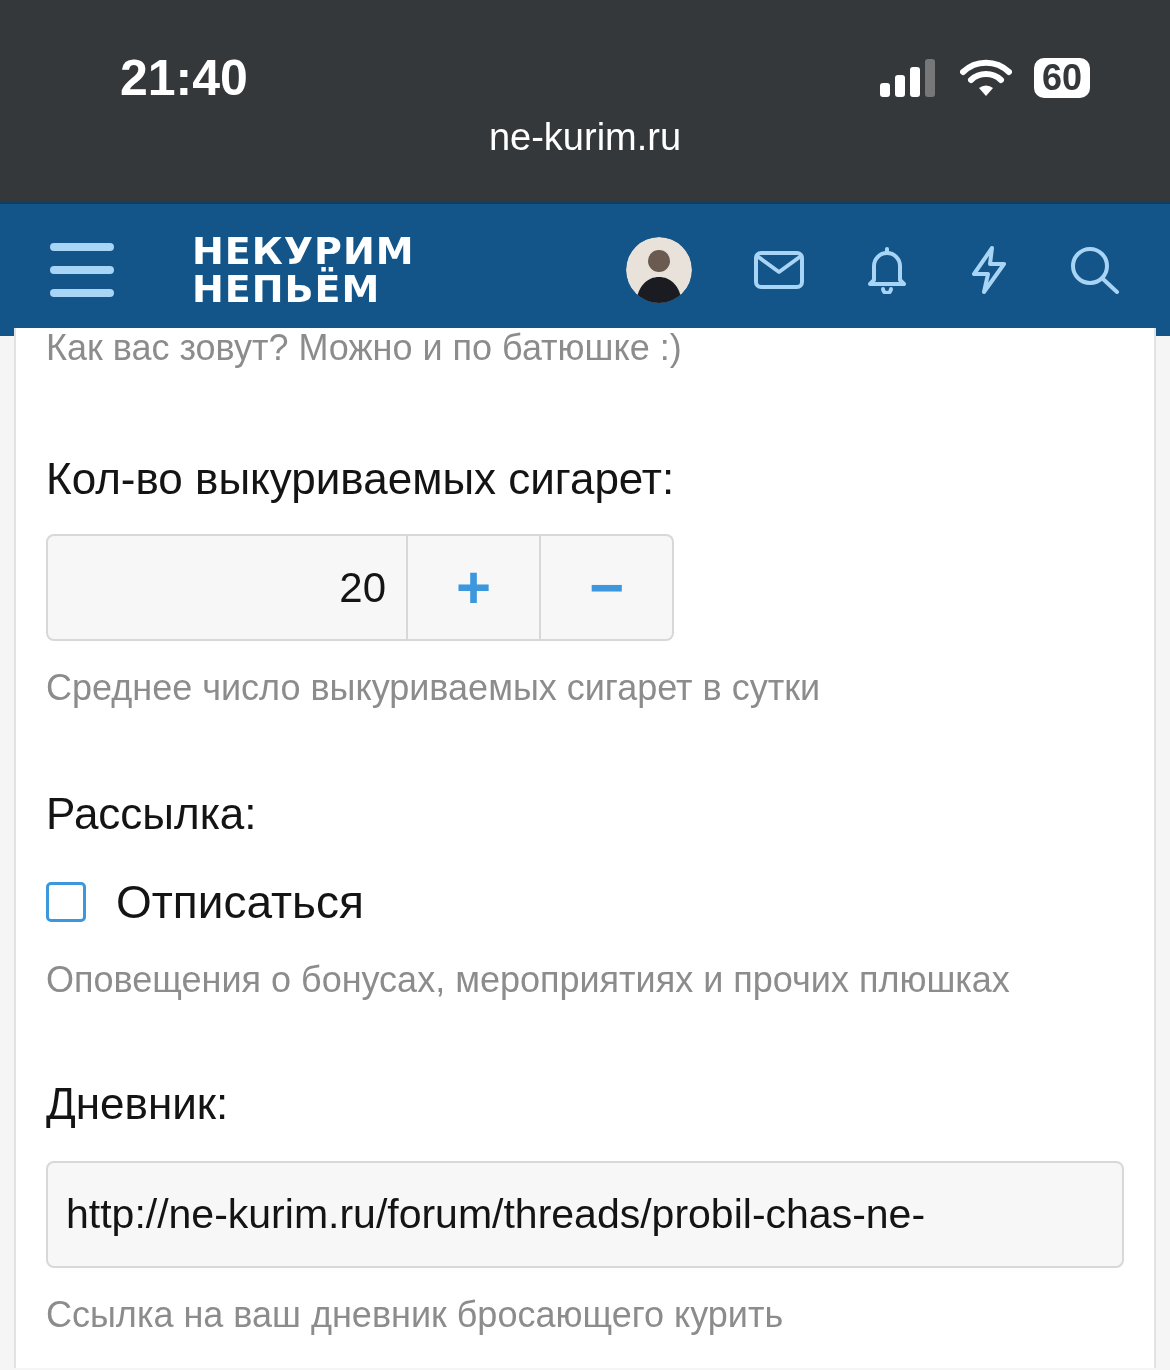 This screenshot has height=1370, width=1170. I want to click on bell-icon, so click(887, 270).